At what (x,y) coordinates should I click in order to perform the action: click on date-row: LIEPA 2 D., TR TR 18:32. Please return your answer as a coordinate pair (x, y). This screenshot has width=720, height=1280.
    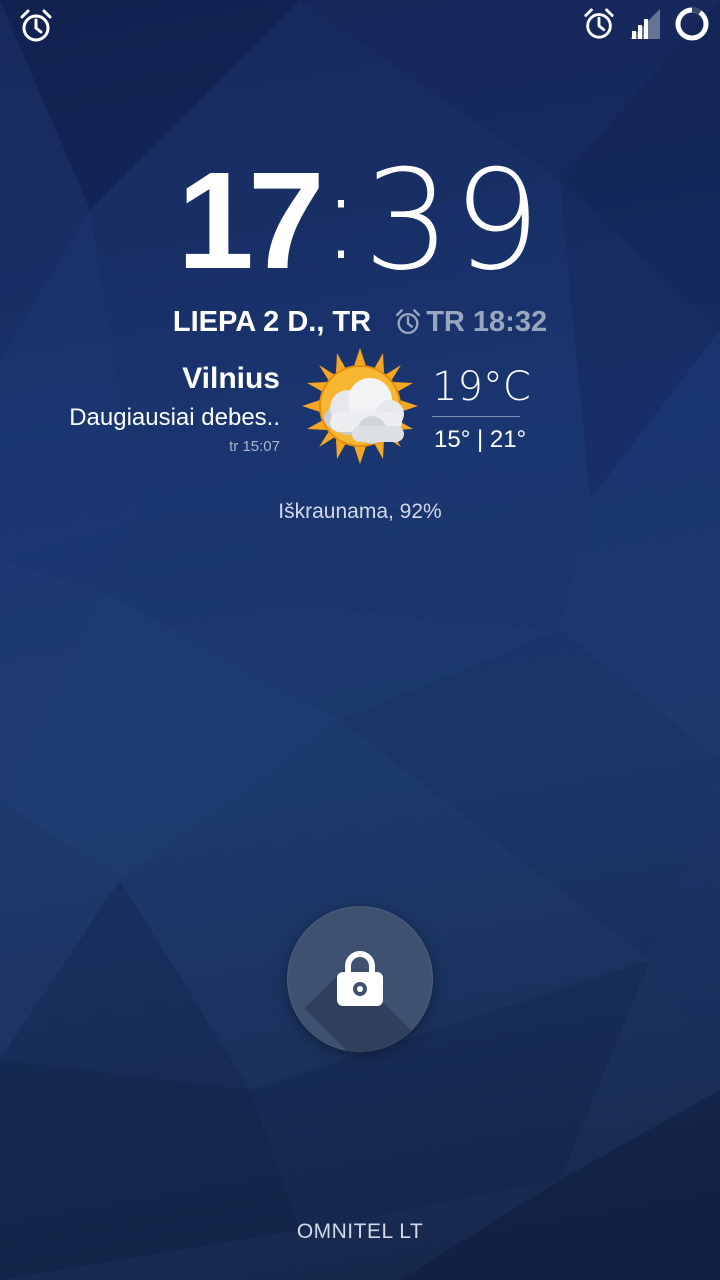
    Looking at the image, I should click on (360, 322).